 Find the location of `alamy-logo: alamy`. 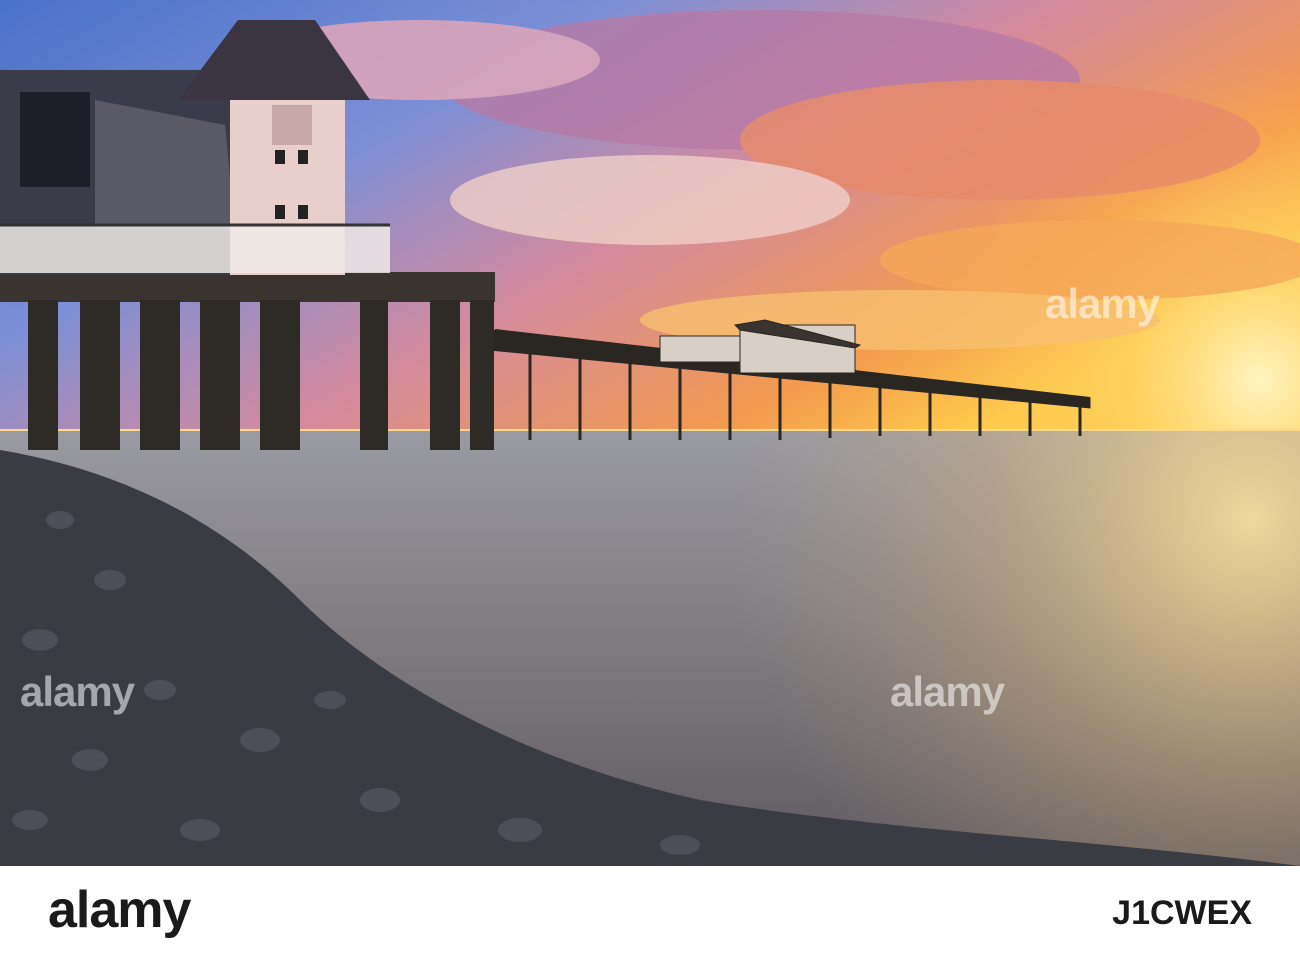

alamy-logo: alamy is located at coordinates (119, 910).